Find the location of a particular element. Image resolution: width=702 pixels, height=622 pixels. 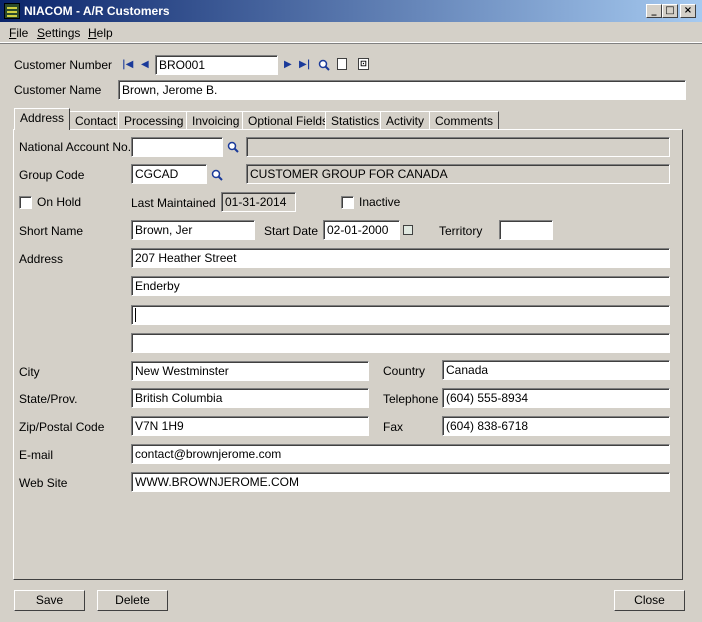

address-line-1-input: 207 Heather Street is located at coordinates (400, 258).